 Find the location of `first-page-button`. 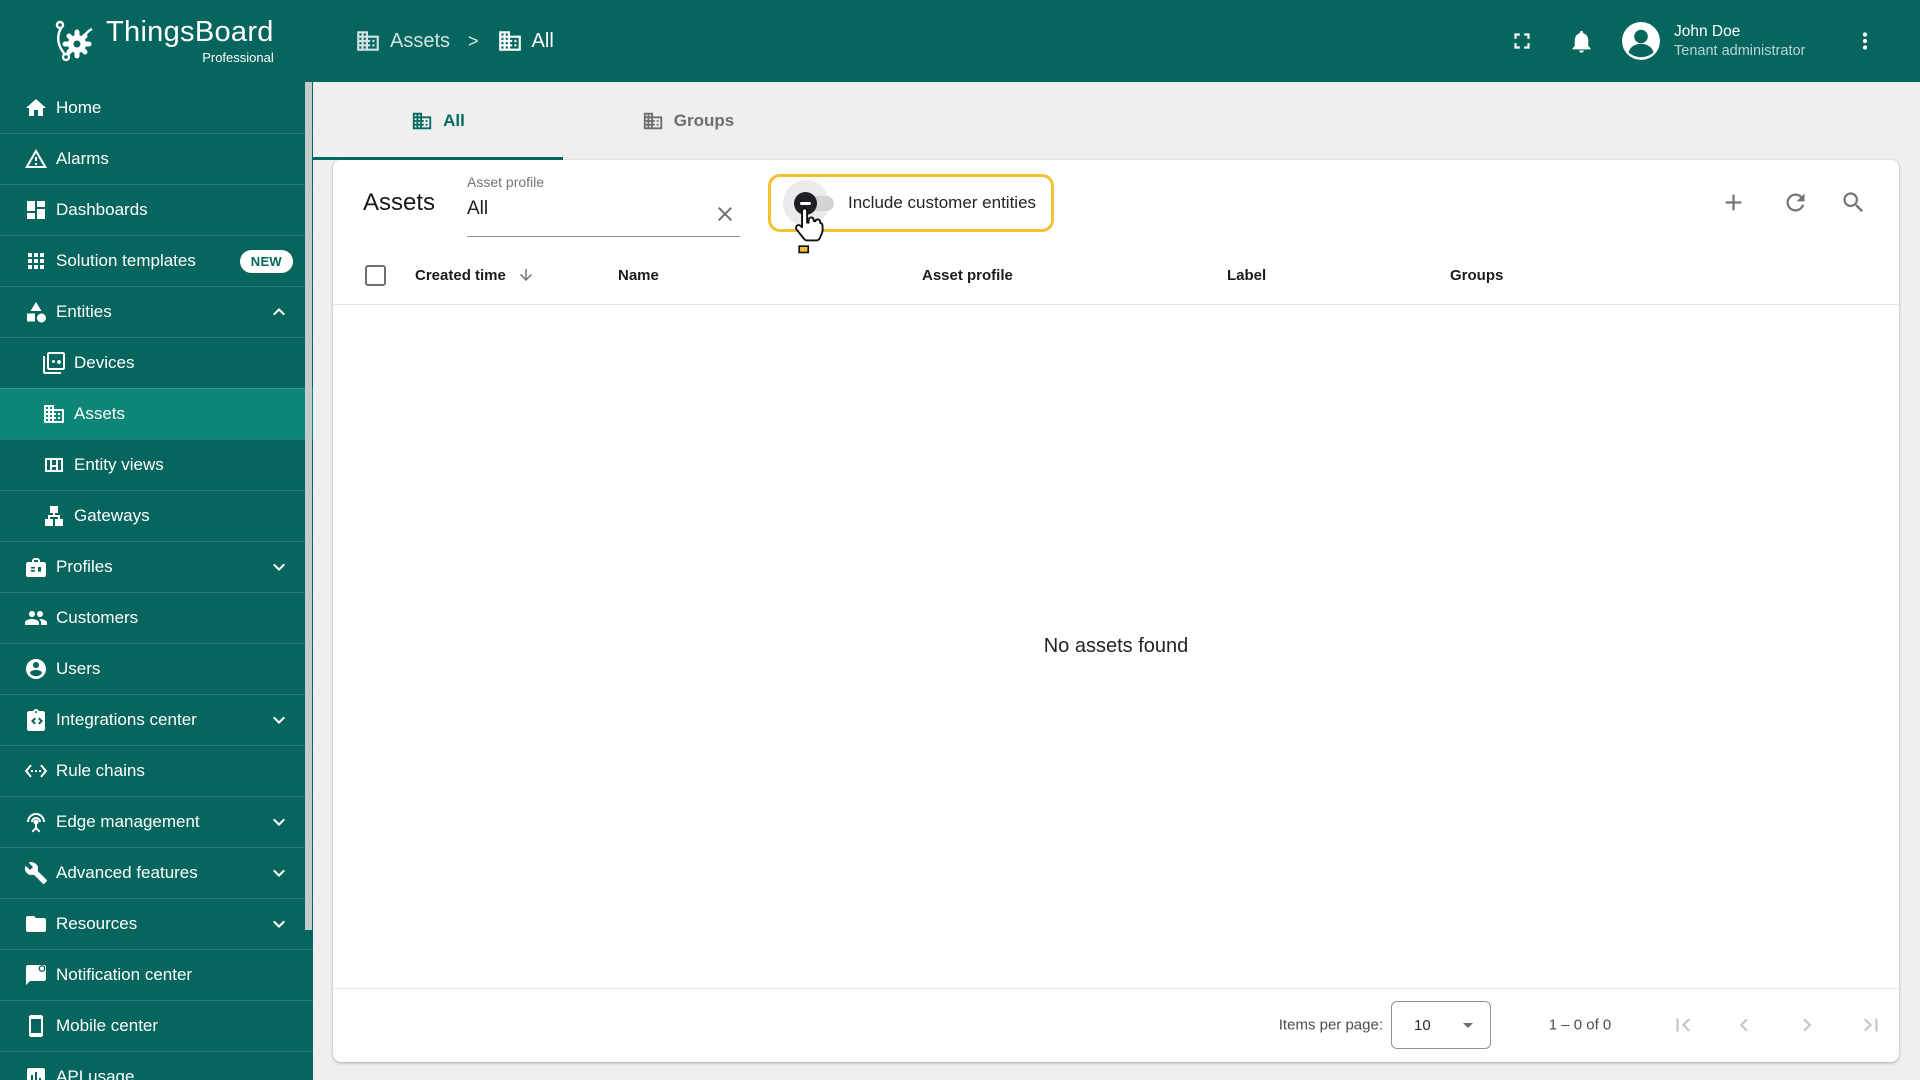

first-page-button is located at coordinates (1683, 1025).